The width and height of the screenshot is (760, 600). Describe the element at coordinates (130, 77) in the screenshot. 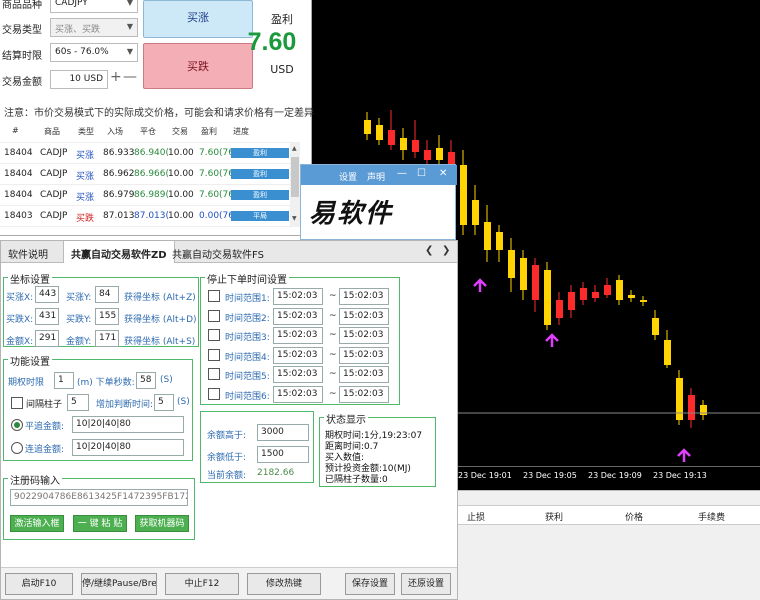

I see `minus-icon: —` at that location.